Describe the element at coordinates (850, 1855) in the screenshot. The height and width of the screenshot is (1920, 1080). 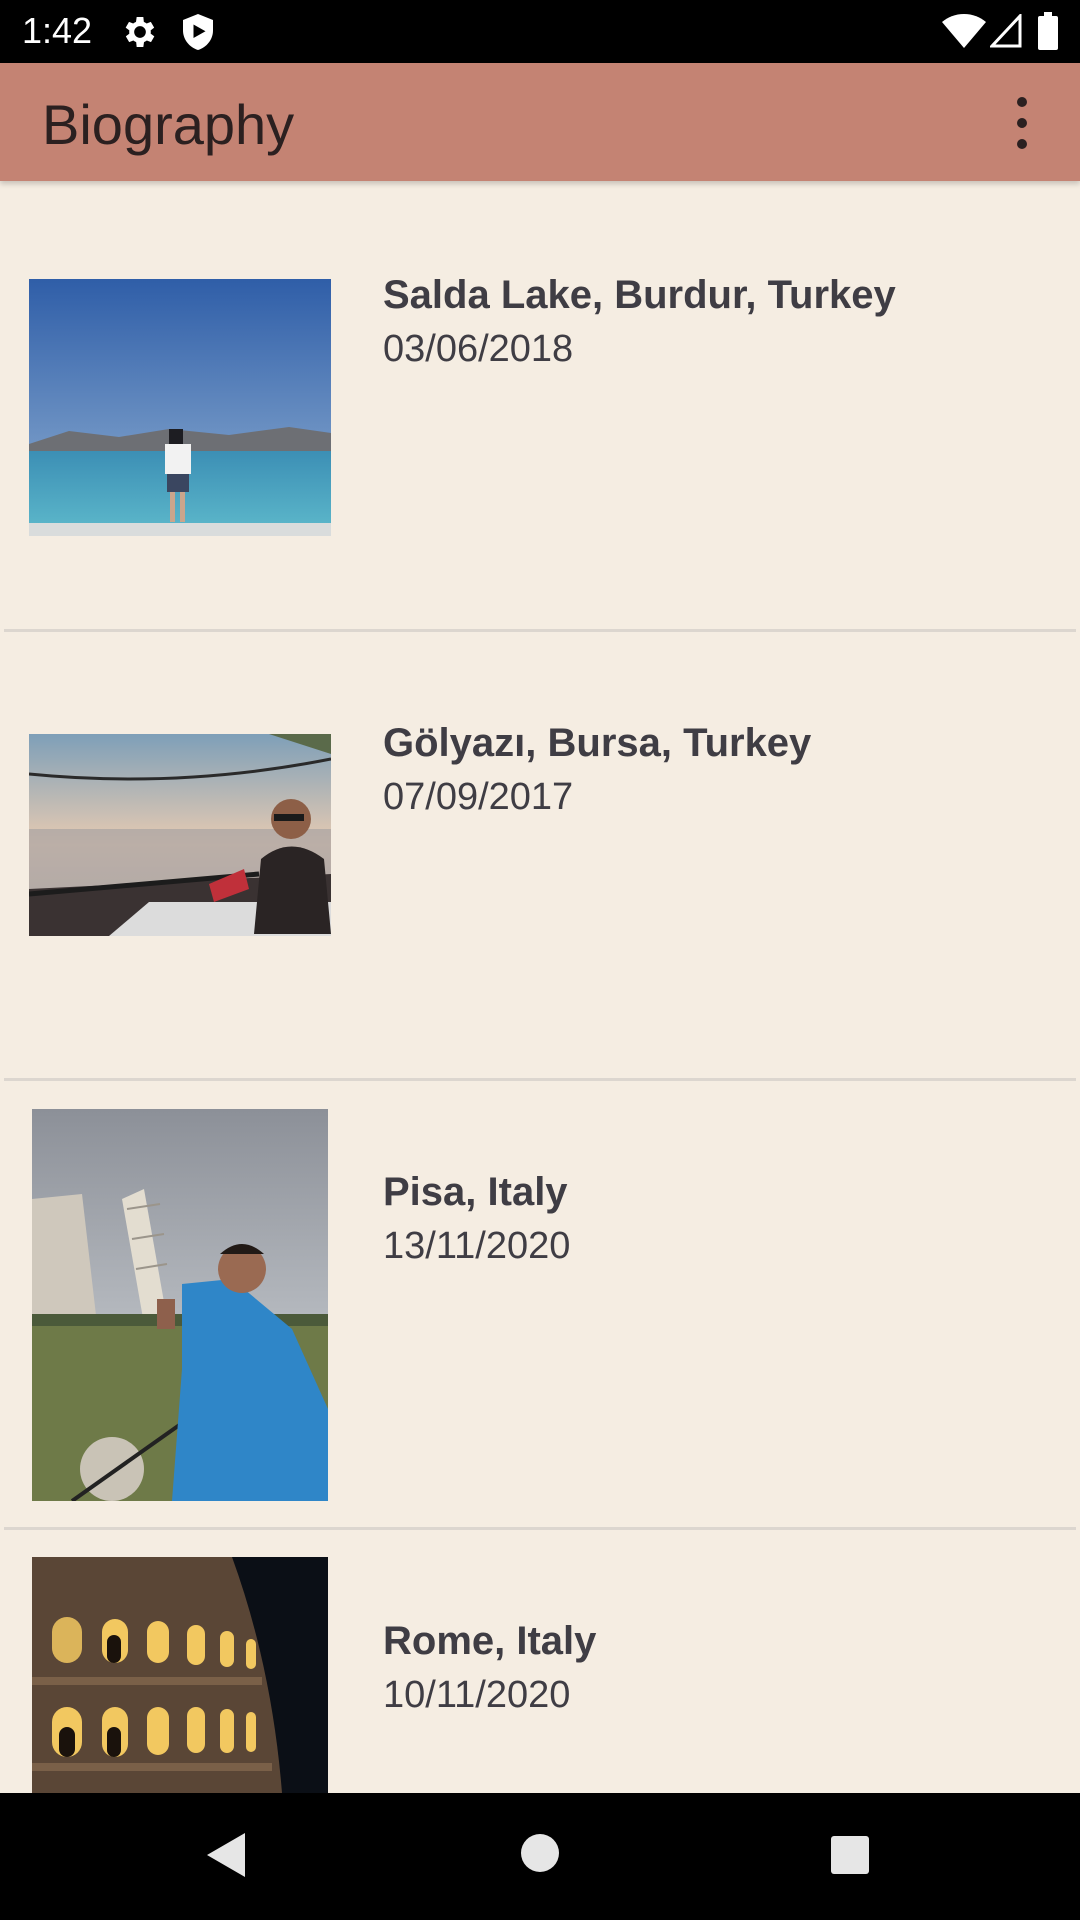
I see `recents-icon` at that location.